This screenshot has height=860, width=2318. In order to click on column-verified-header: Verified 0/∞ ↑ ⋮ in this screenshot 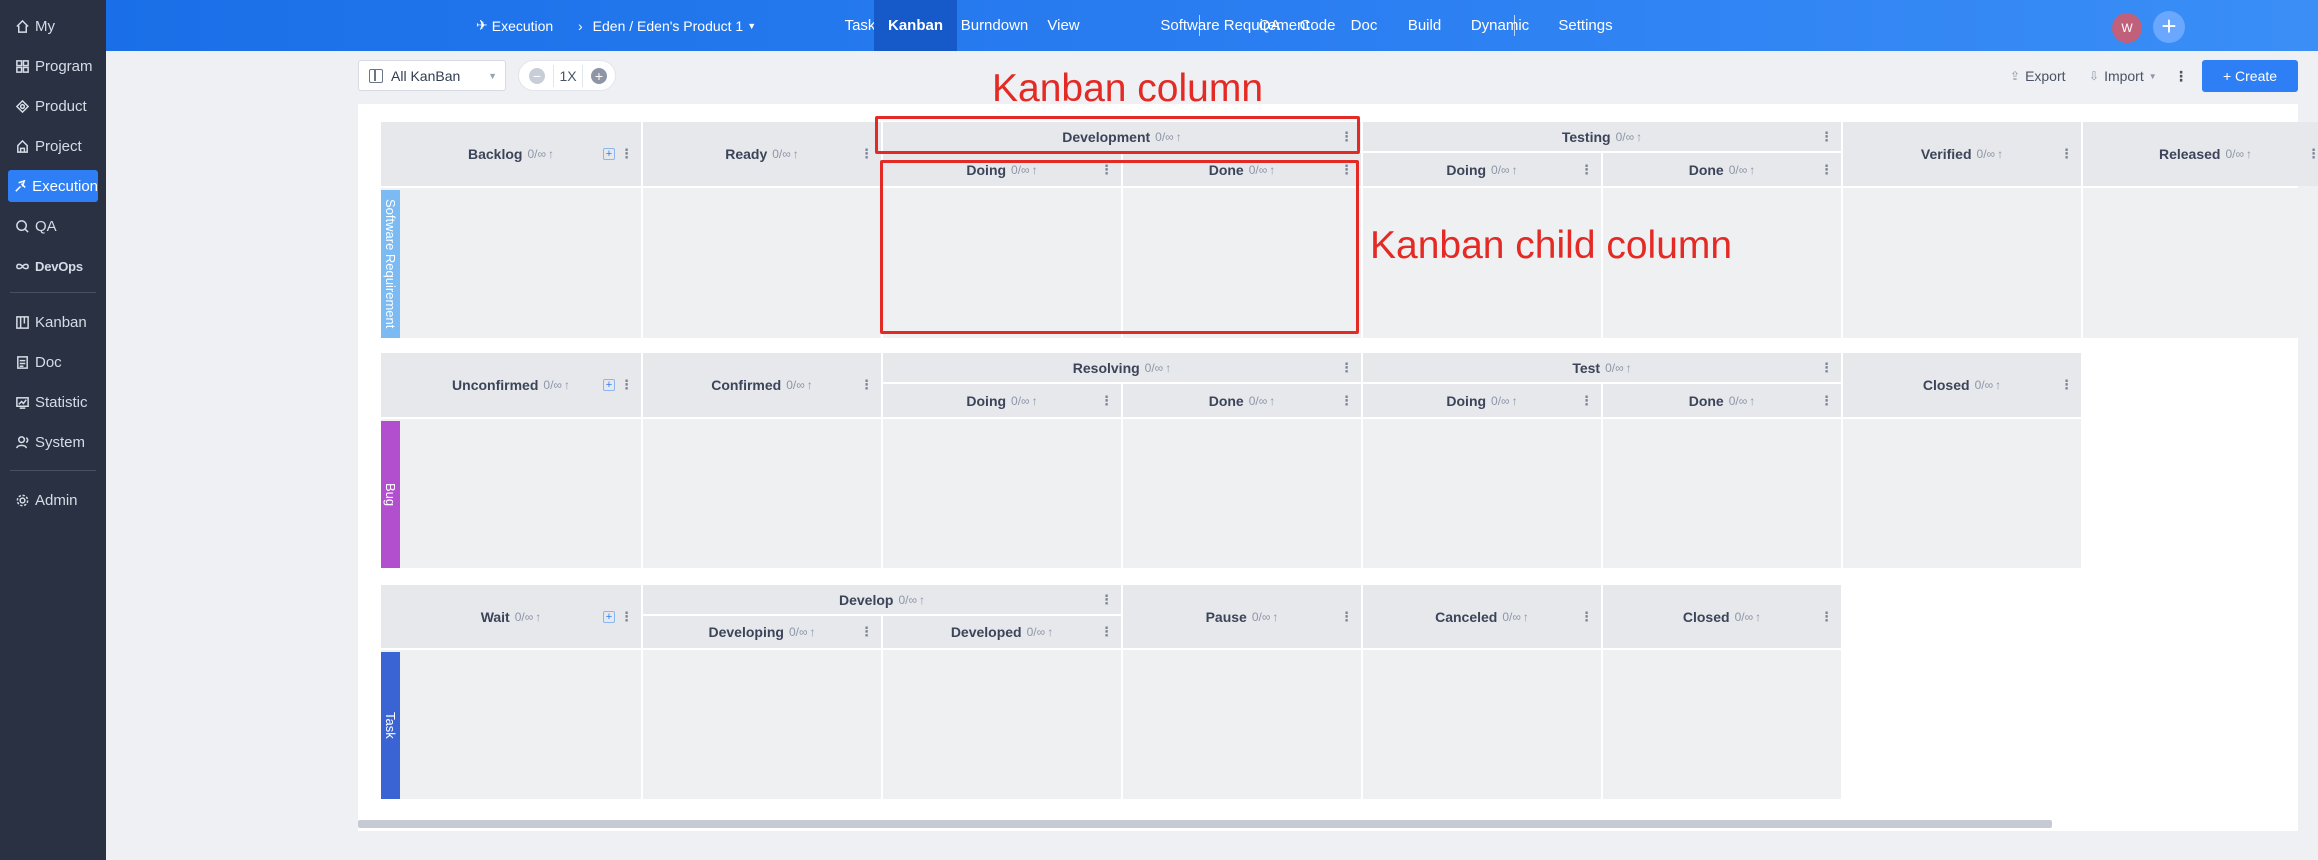, I will do `click(1962, 154)`.